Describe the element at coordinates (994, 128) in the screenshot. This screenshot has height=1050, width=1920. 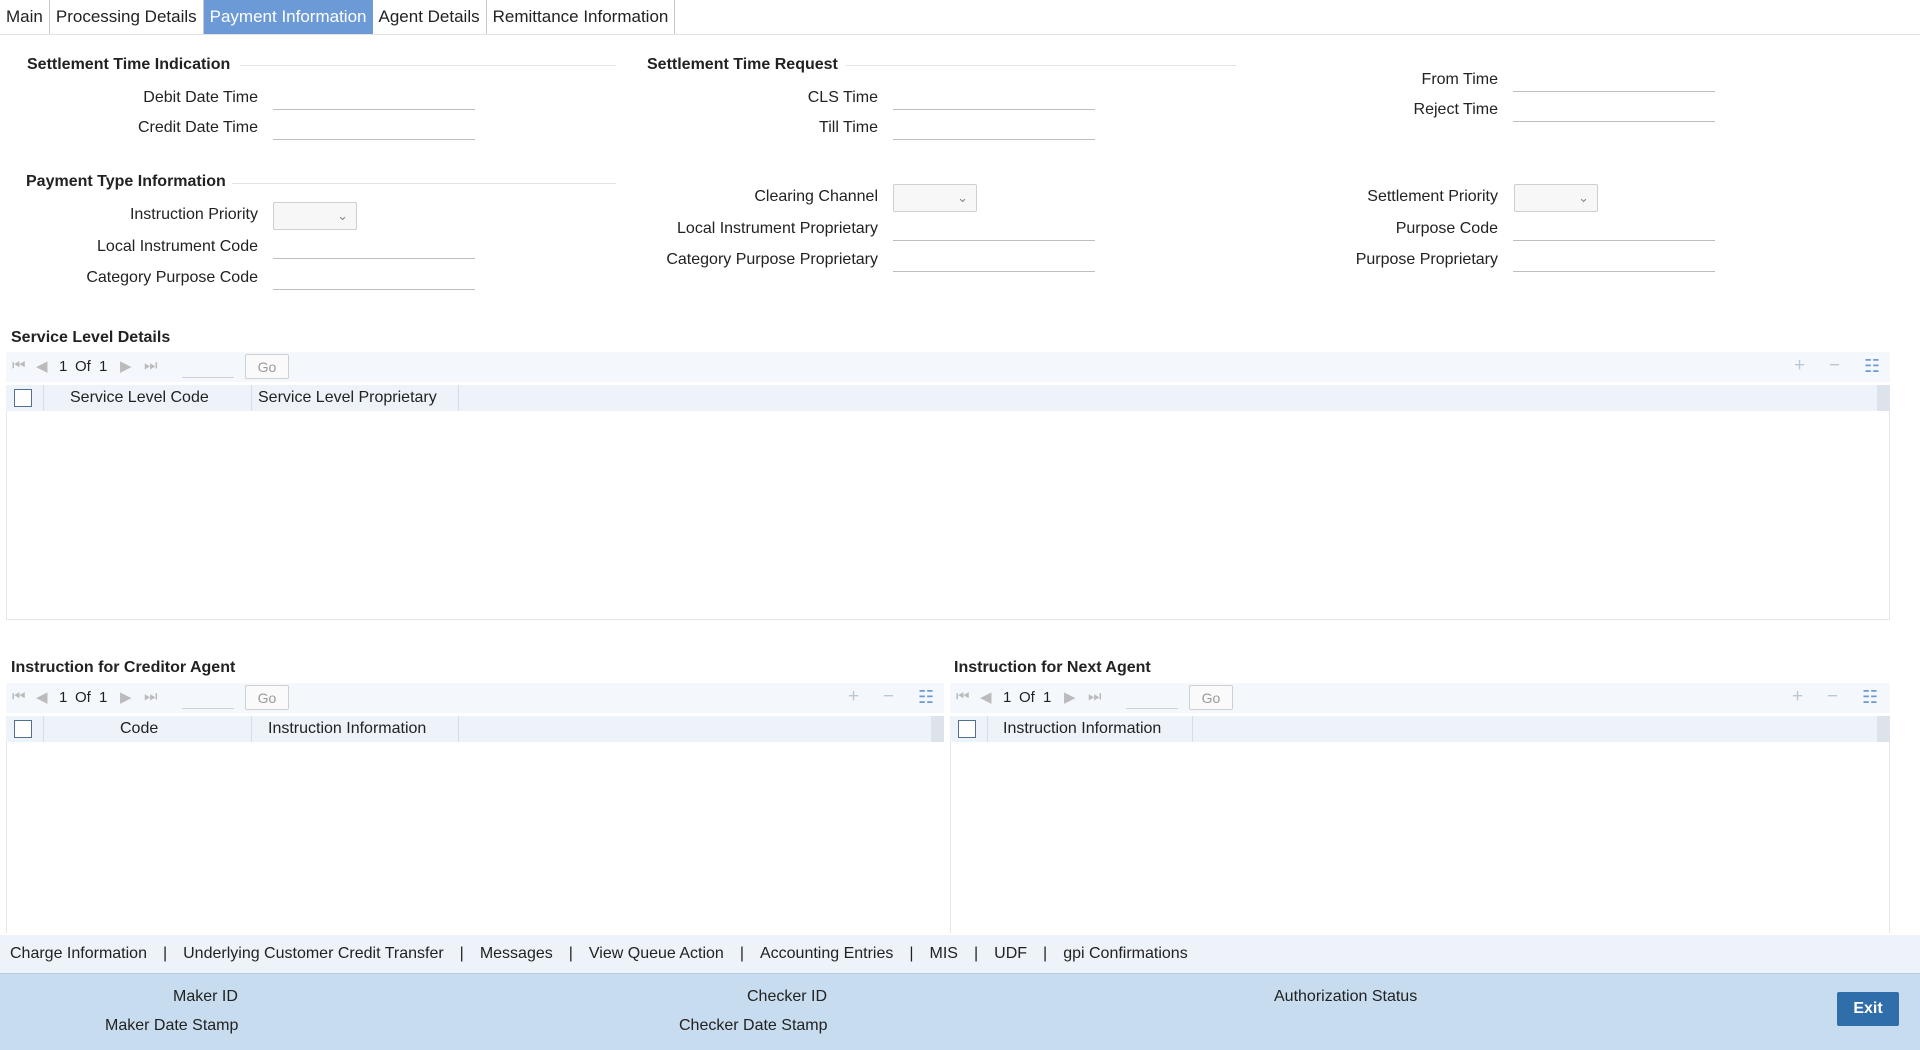
I see `till-time-field` at that location.